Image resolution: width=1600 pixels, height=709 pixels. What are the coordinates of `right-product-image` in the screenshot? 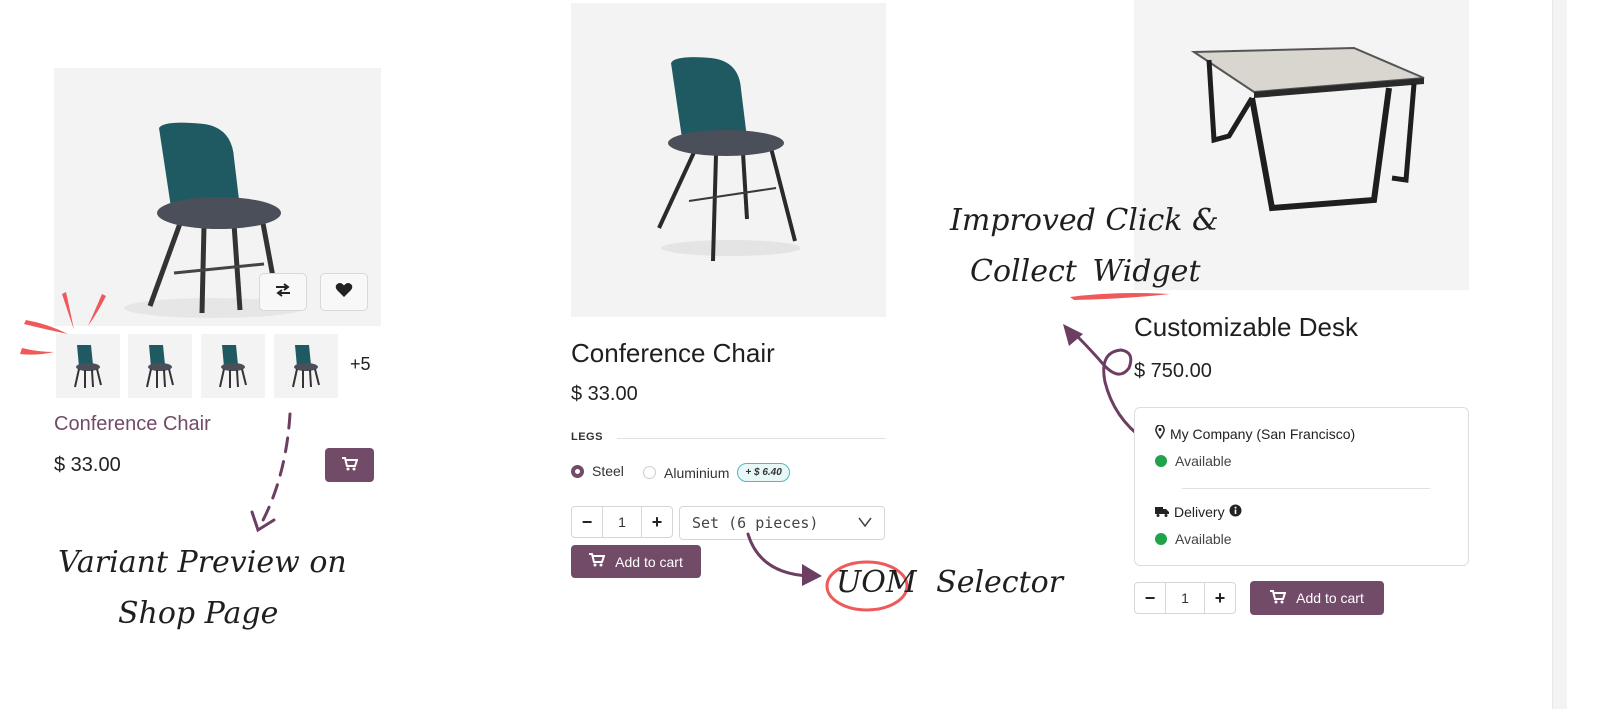 It's located at (1301, 145).